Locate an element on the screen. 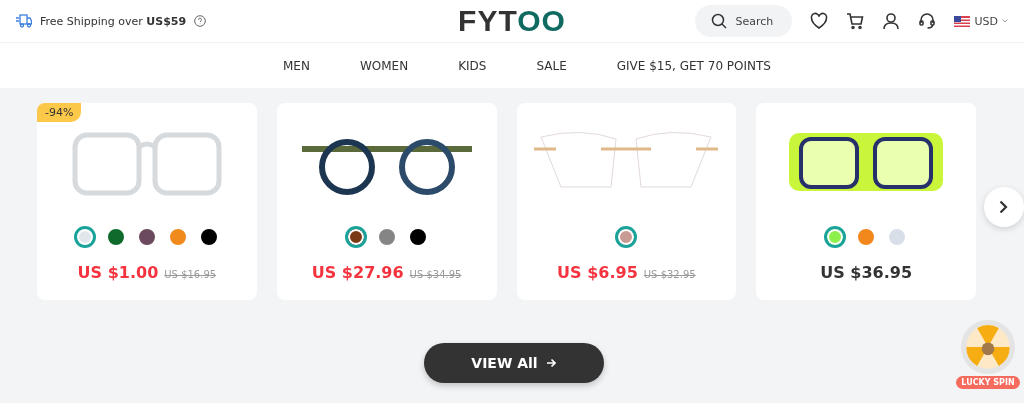 This screenshot has width=1024, height=403. nav-link: SALE is located at coordinates (551, 65).